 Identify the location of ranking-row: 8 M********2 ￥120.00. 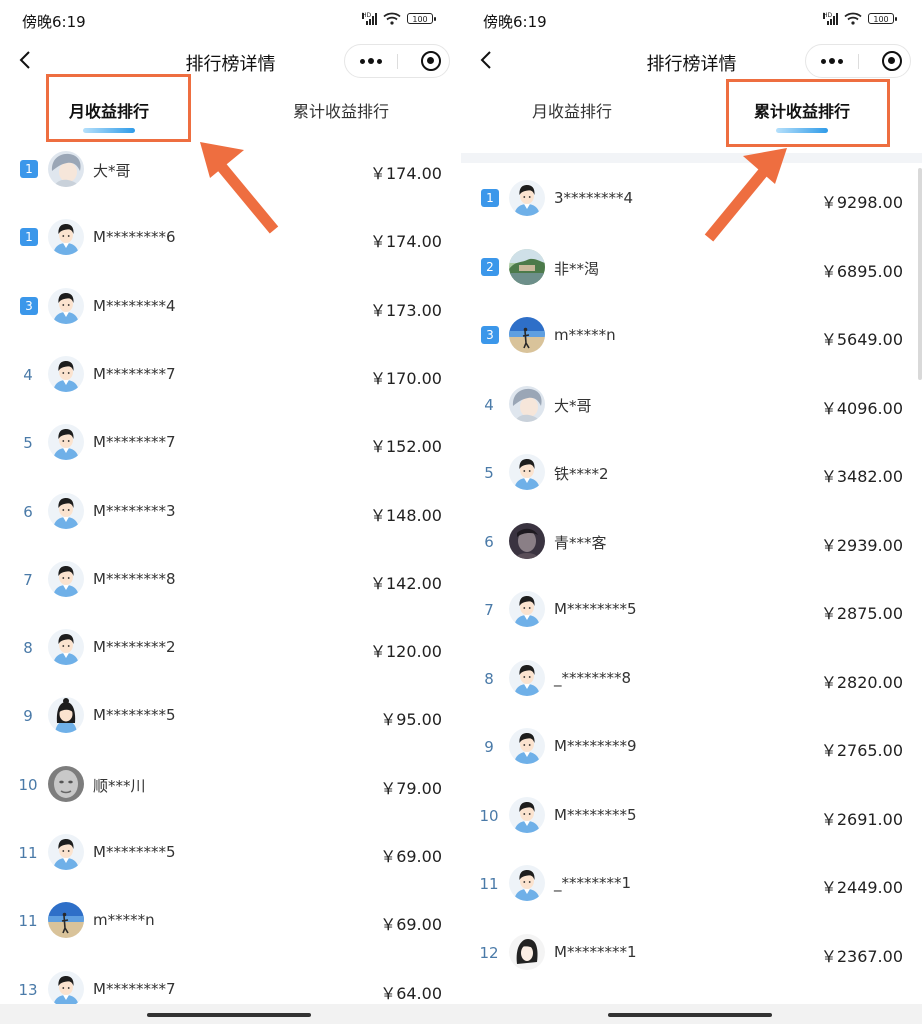
(230, 647).